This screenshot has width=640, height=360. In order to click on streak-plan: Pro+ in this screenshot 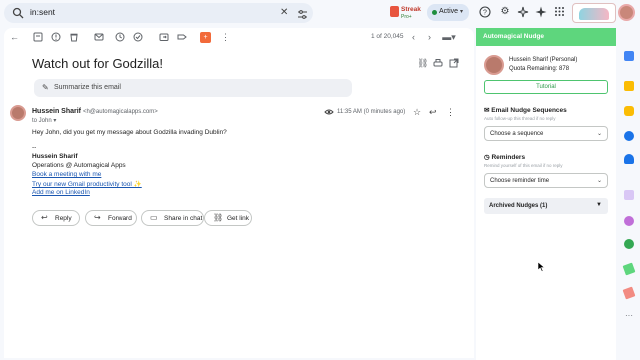, I will do `click(406, 17)`.